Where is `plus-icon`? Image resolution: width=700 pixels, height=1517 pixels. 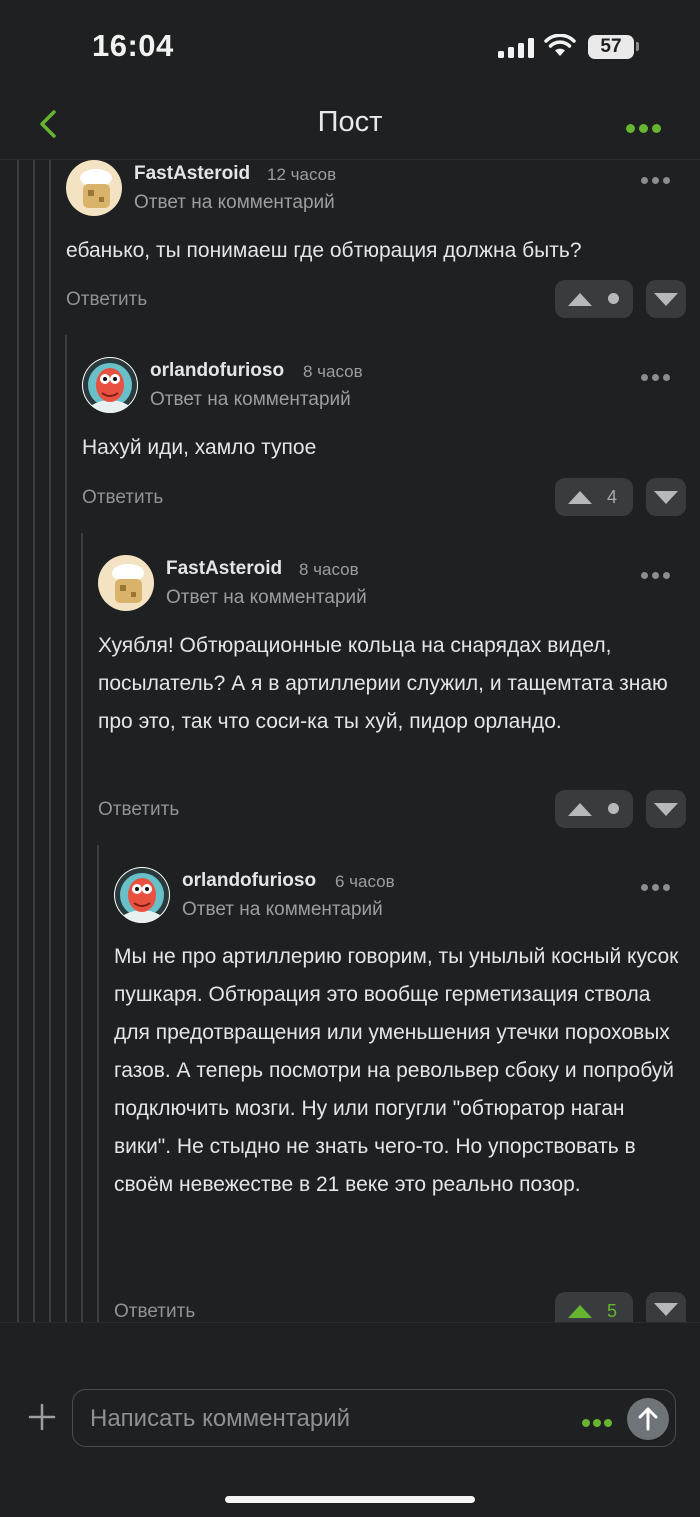
plus-icon is located at coordinates (42, 1417).